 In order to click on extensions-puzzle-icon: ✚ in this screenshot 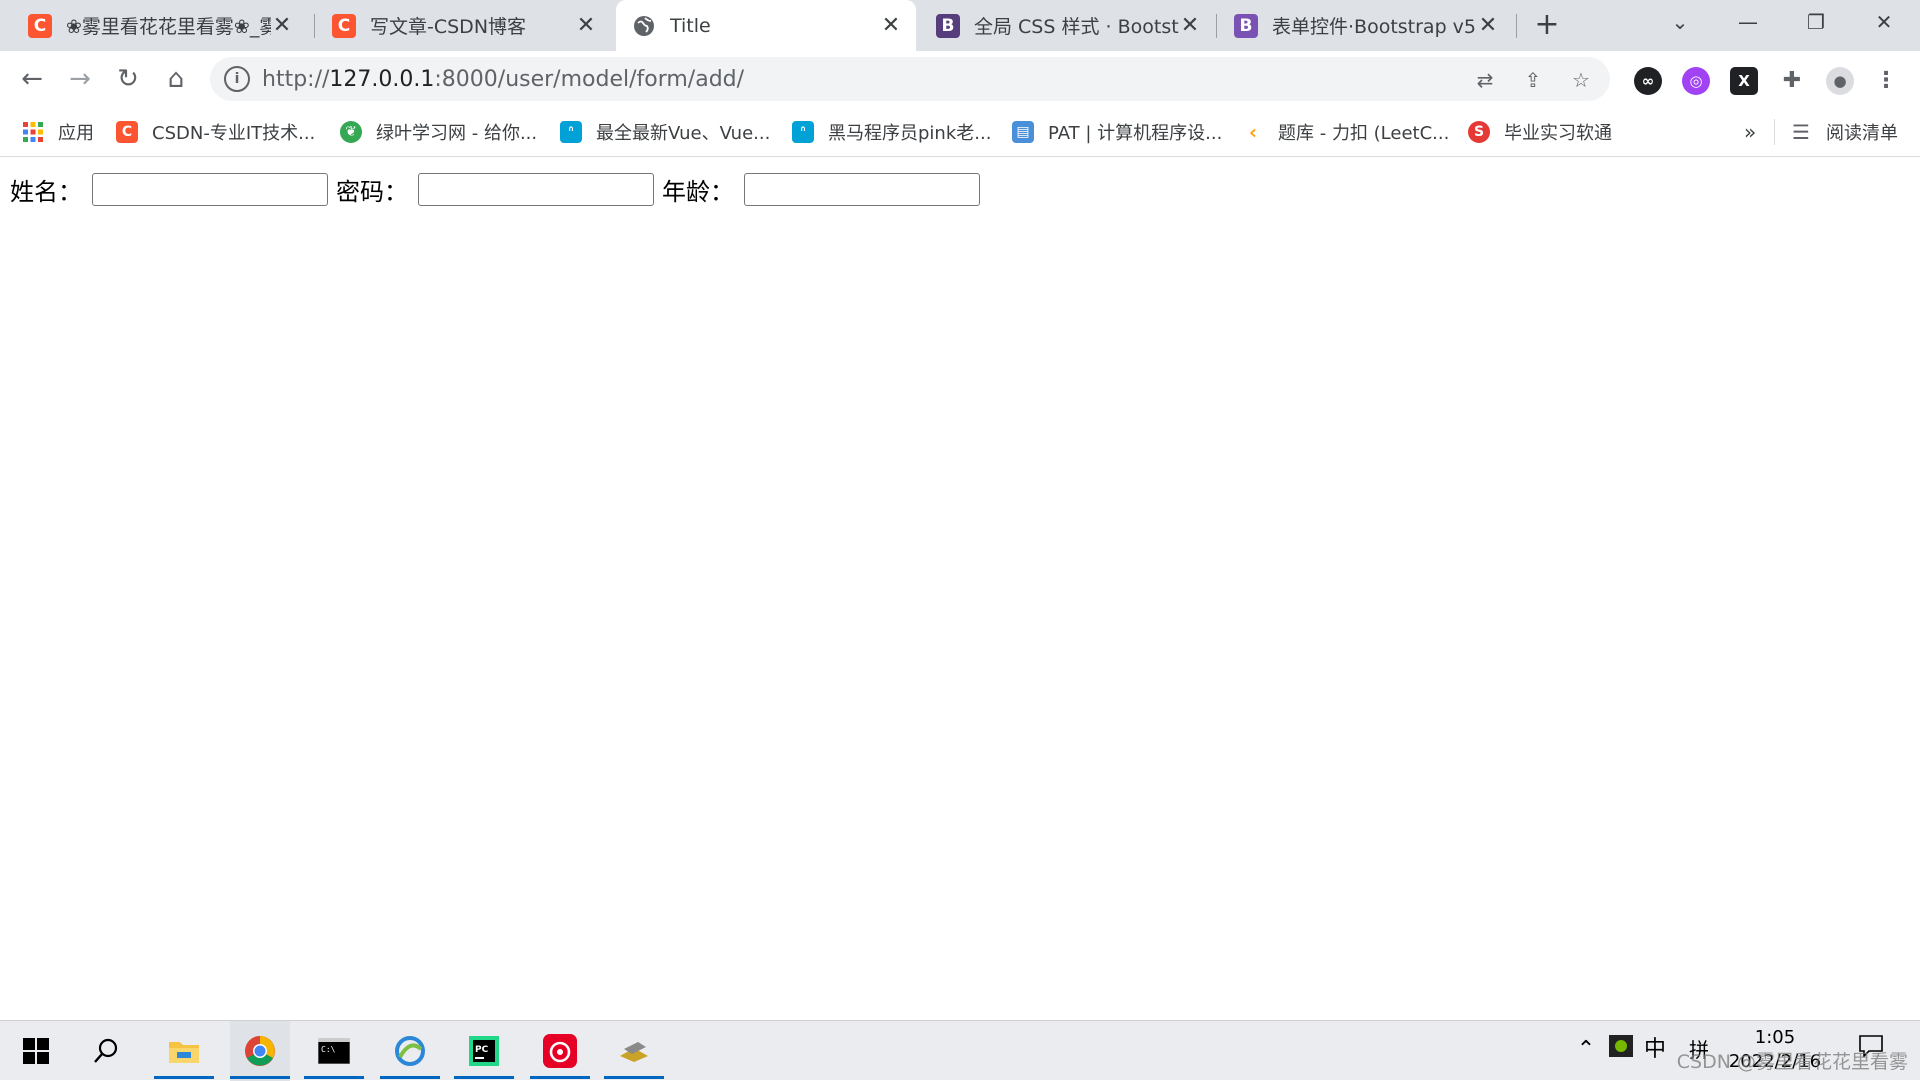, I will do `click(1792, 81)`.